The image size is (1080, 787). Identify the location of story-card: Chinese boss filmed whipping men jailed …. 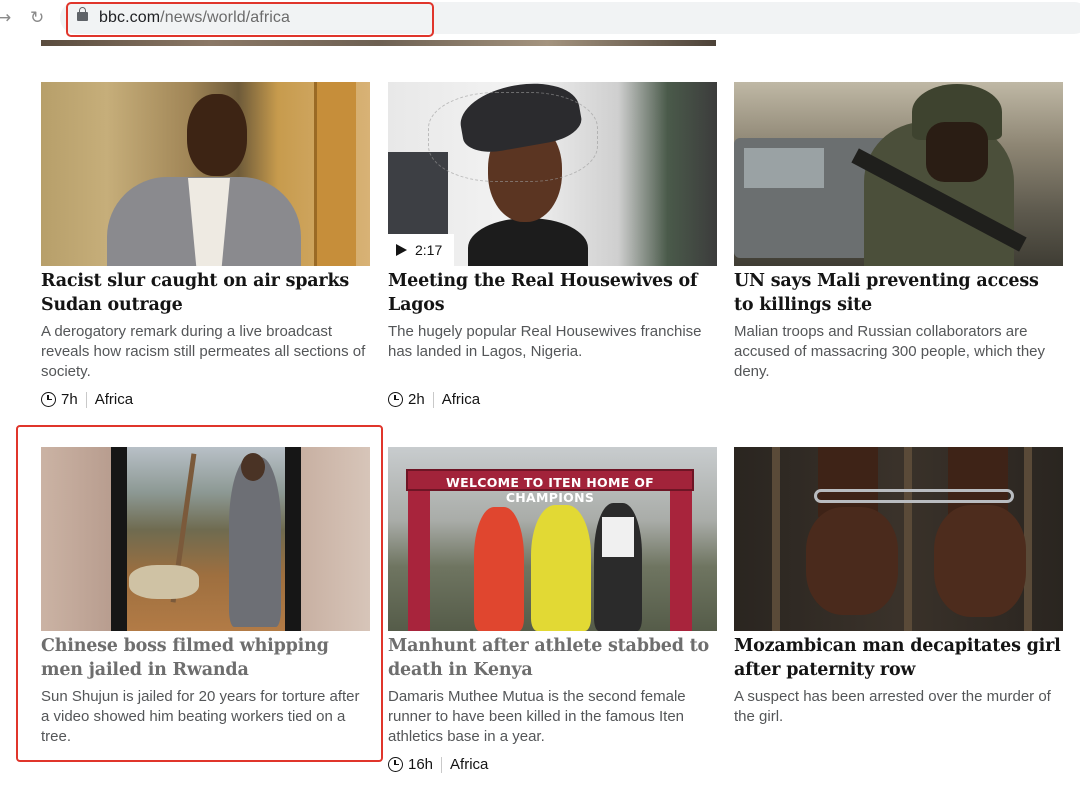
(205, 597).